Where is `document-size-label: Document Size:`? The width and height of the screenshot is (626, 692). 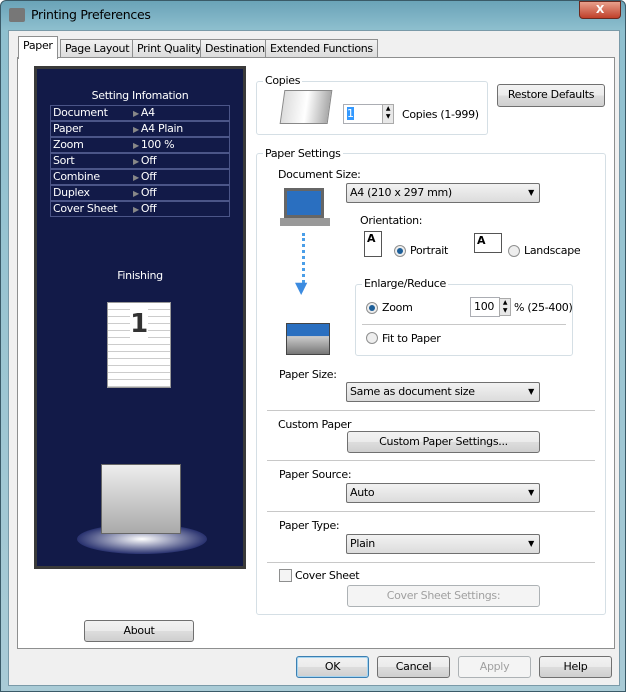
document-size-label: Document Size: is located at coordinates (319, 174).